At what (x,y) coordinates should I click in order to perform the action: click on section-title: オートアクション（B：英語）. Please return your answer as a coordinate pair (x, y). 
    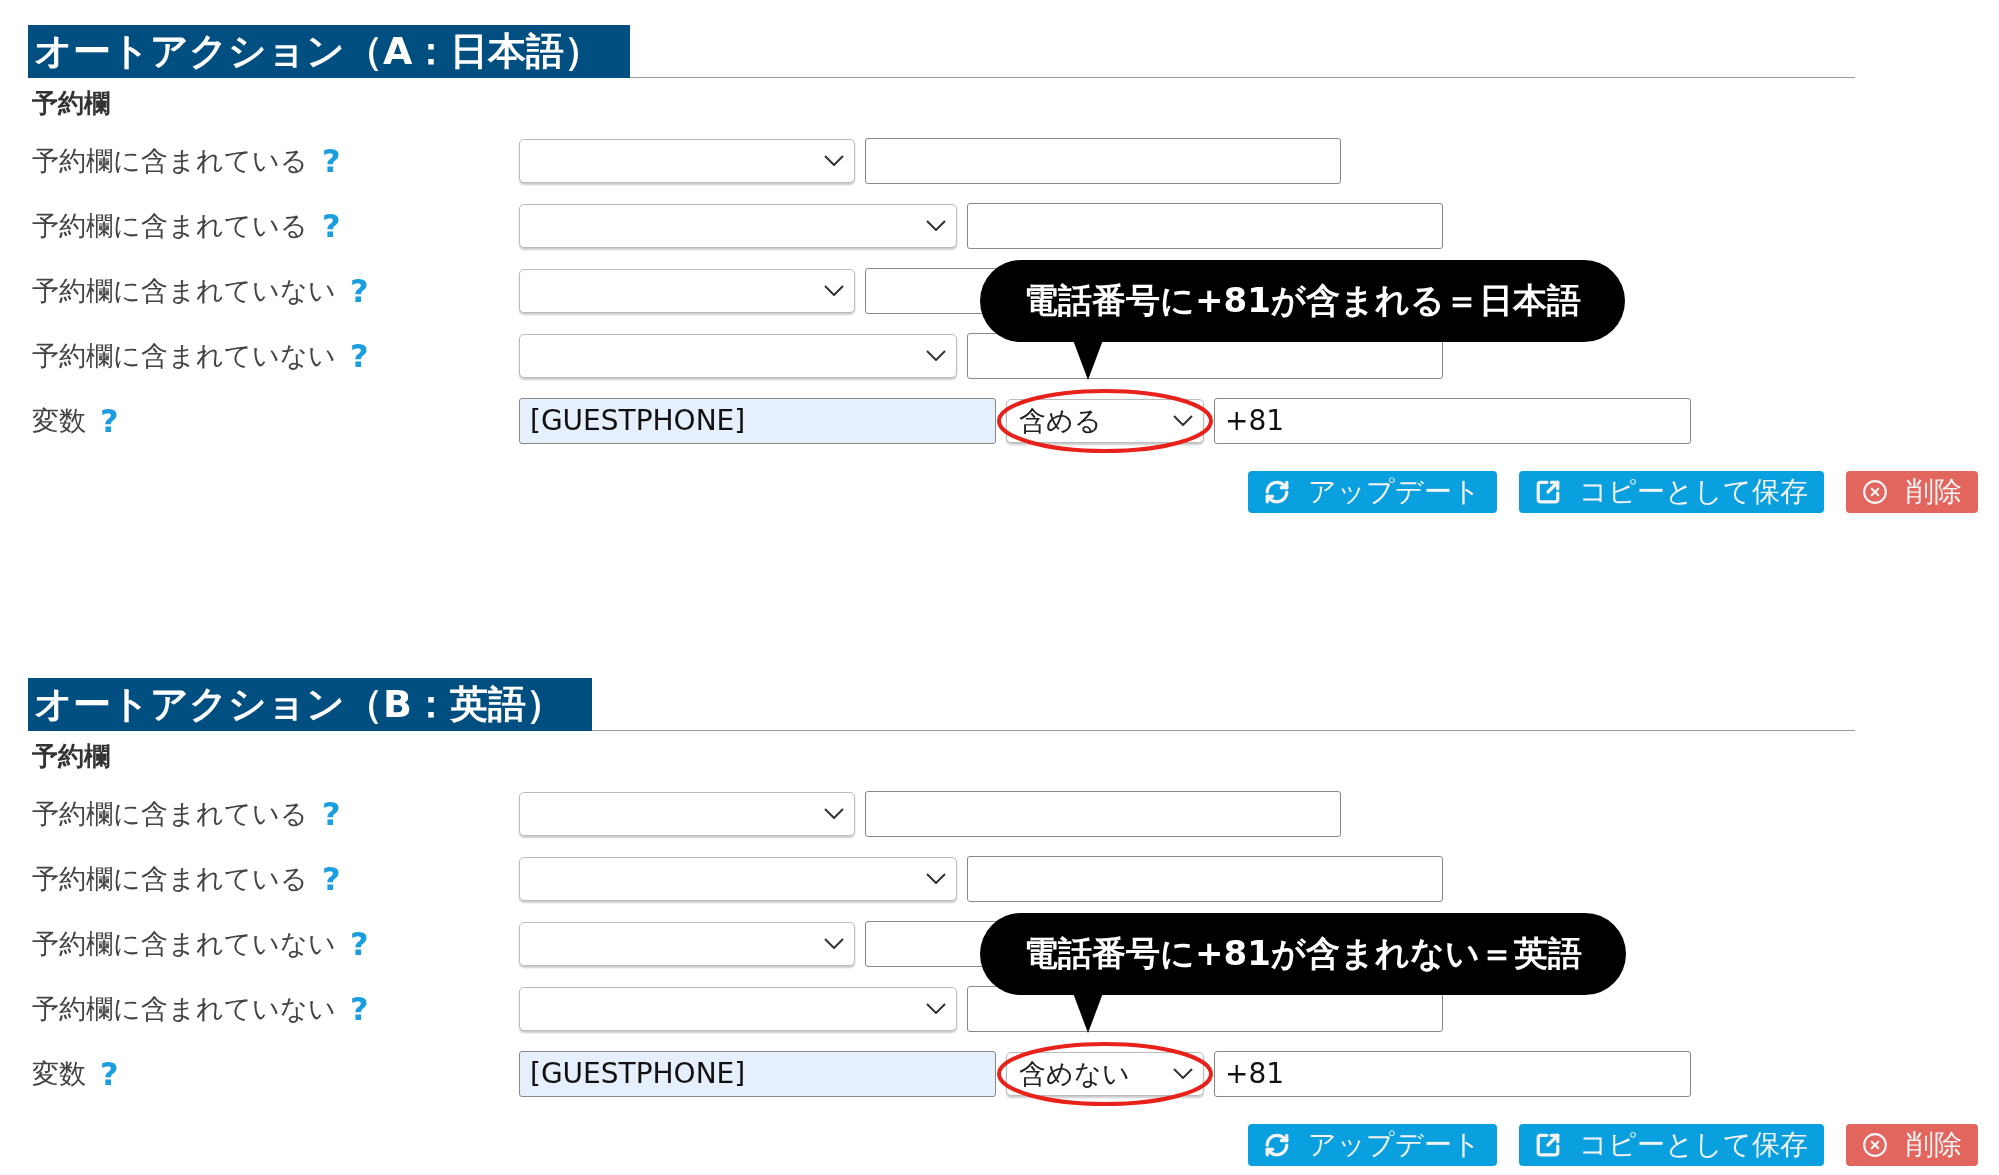
    Looking at the image, I should click on (310, 704).